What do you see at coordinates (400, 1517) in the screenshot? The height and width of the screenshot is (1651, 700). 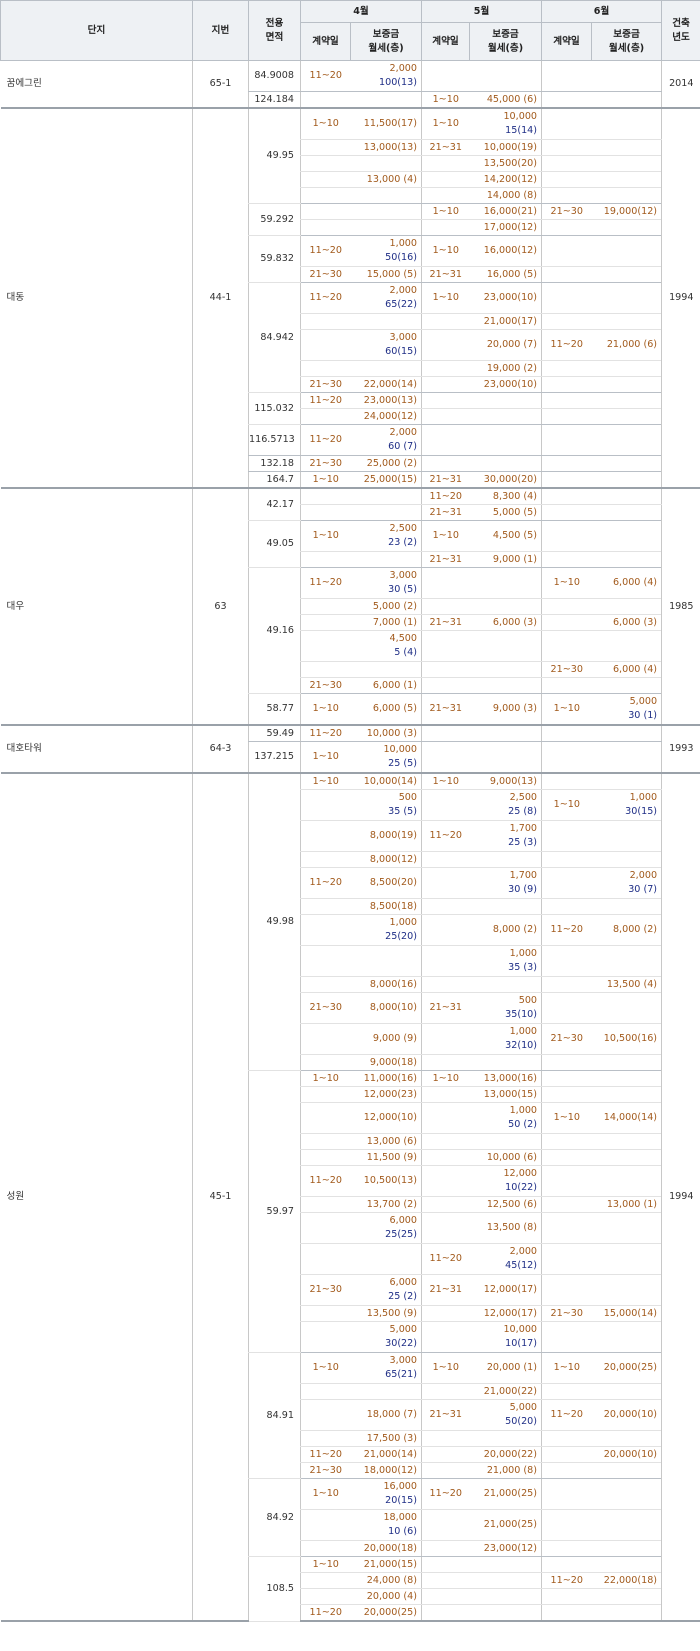 I see `deposit-4-value: 18,000` at bounding box center [400, 1517].